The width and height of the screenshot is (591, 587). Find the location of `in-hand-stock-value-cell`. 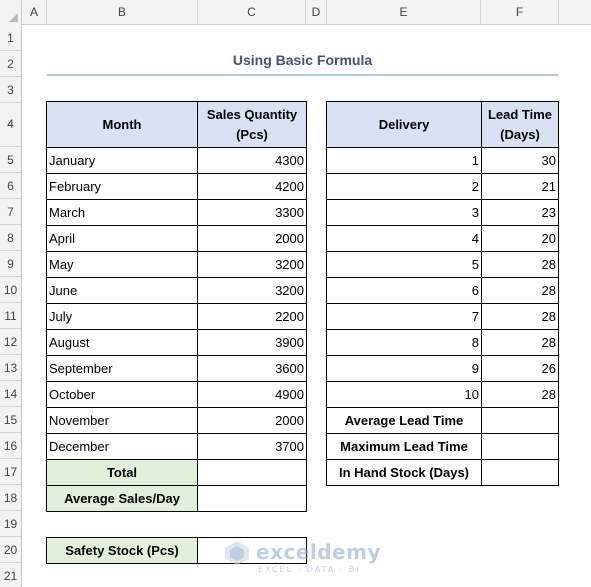

in-hand-stock-value-cell is located at coordinates (520, 472).